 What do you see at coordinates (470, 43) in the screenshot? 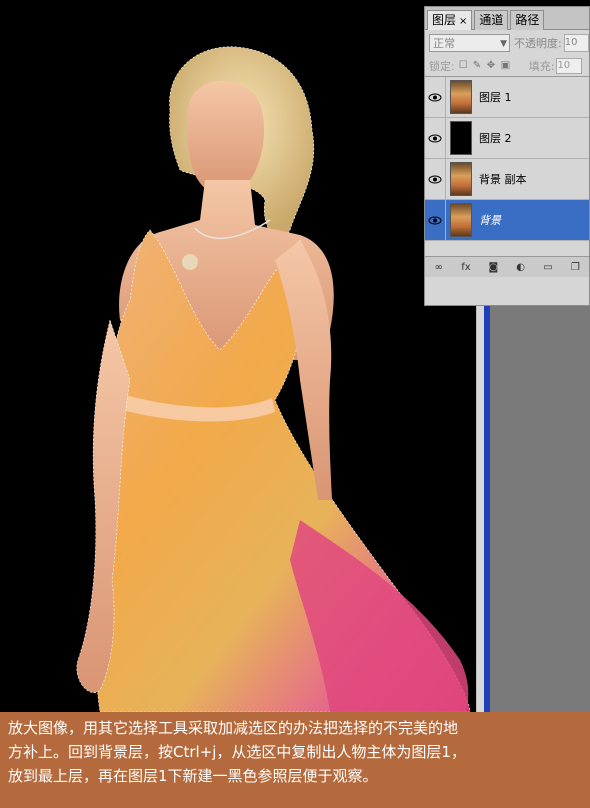
I see `blend-mode-select: 正常 ▼` at bounding box center [470, 43].